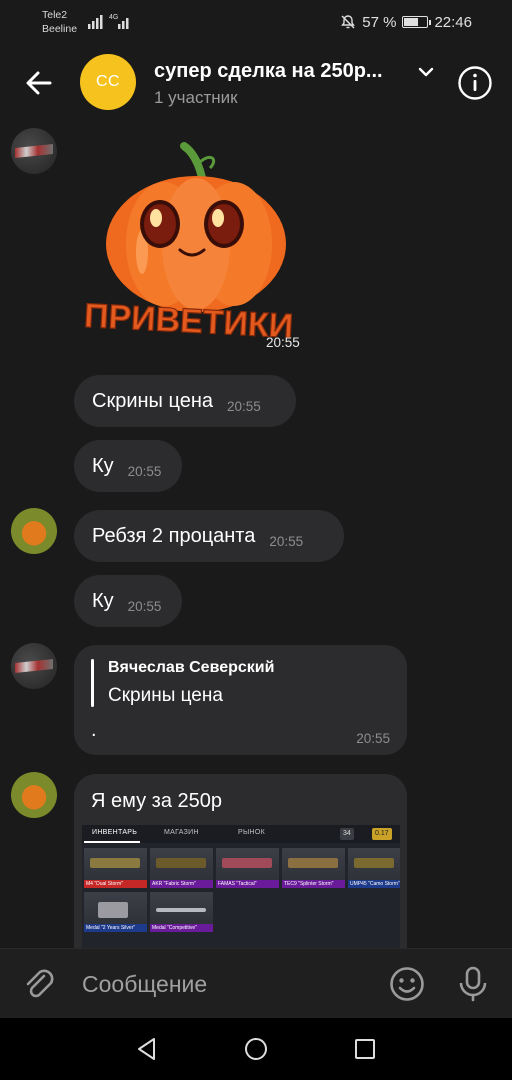 This screenshot has width=512, height=1080. What do you see at coordinates (426, 72) in the screenshot?
I see `chevron-down-icon` at bounding box center [426, 72].